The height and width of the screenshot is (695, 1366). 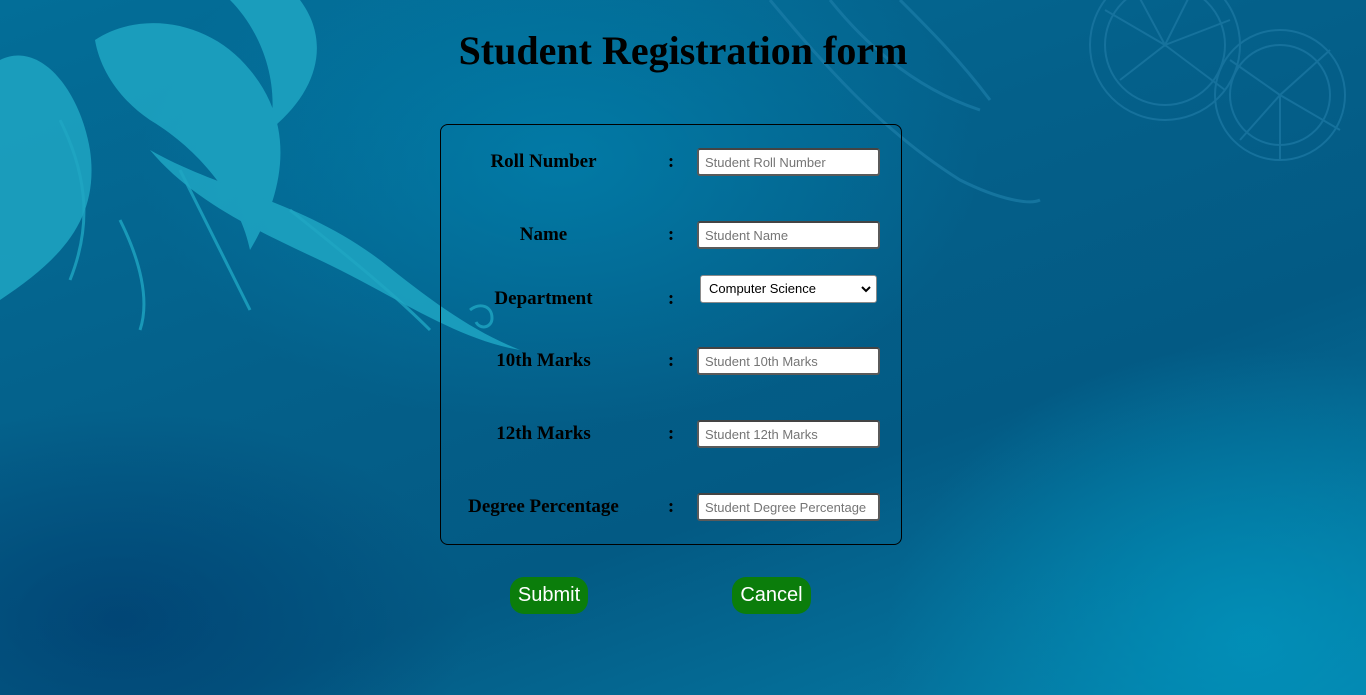 I want to click on submit-button: Submit, so click(x=549, y=595).